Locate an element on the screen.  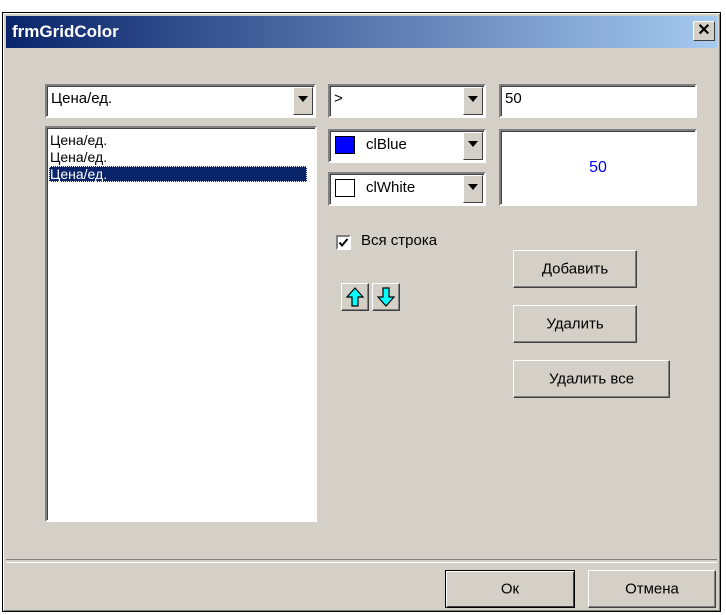
operator-combo-value: > is located at coordinates (338, 98).